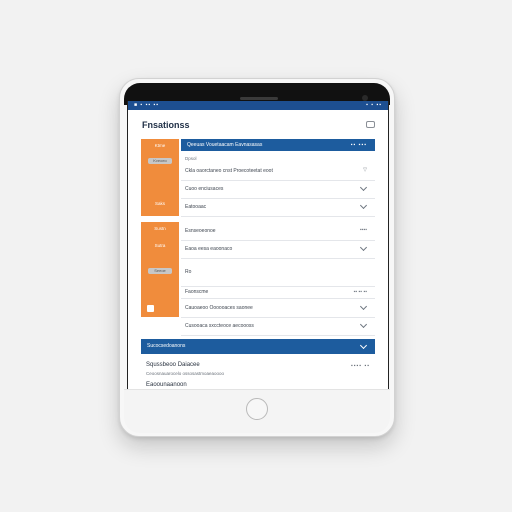 This screenshot has width=512, height=512. I want to click on sidebar-panel-1: Ktme Kveoeo Saks, so click(160, 177).